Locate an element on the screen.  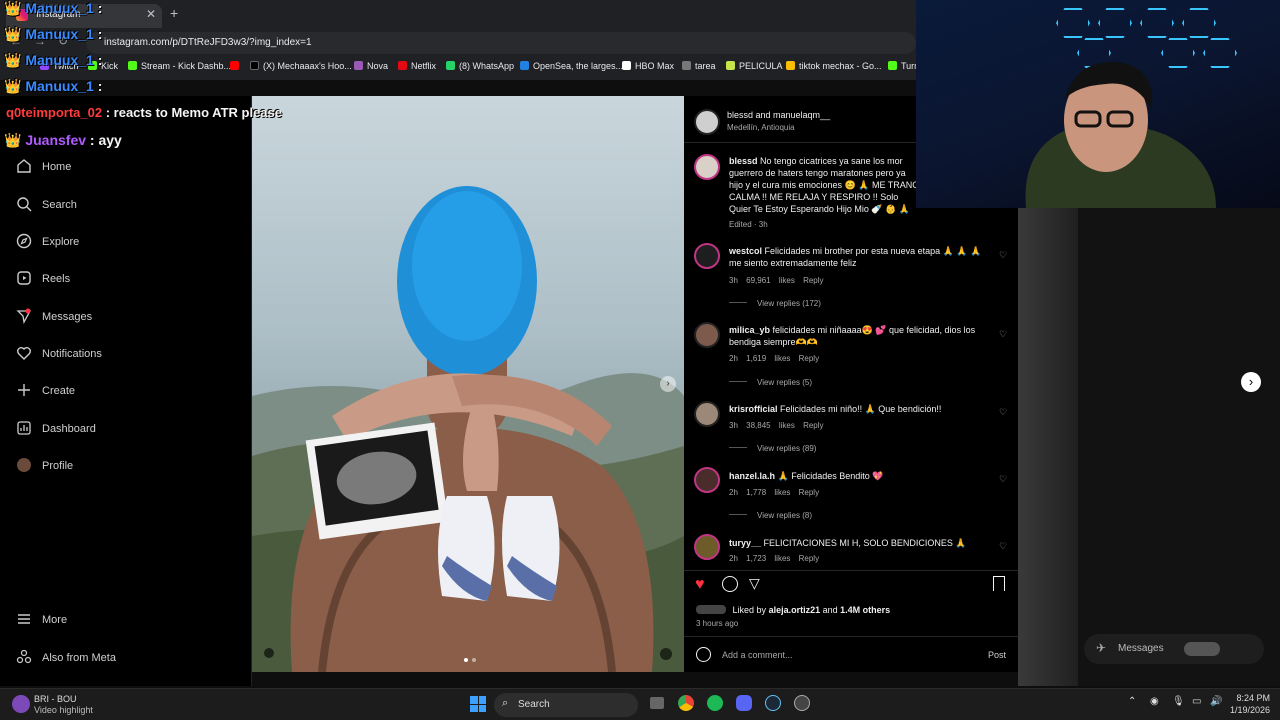
discord-icon is located at coordinates (744, 703).